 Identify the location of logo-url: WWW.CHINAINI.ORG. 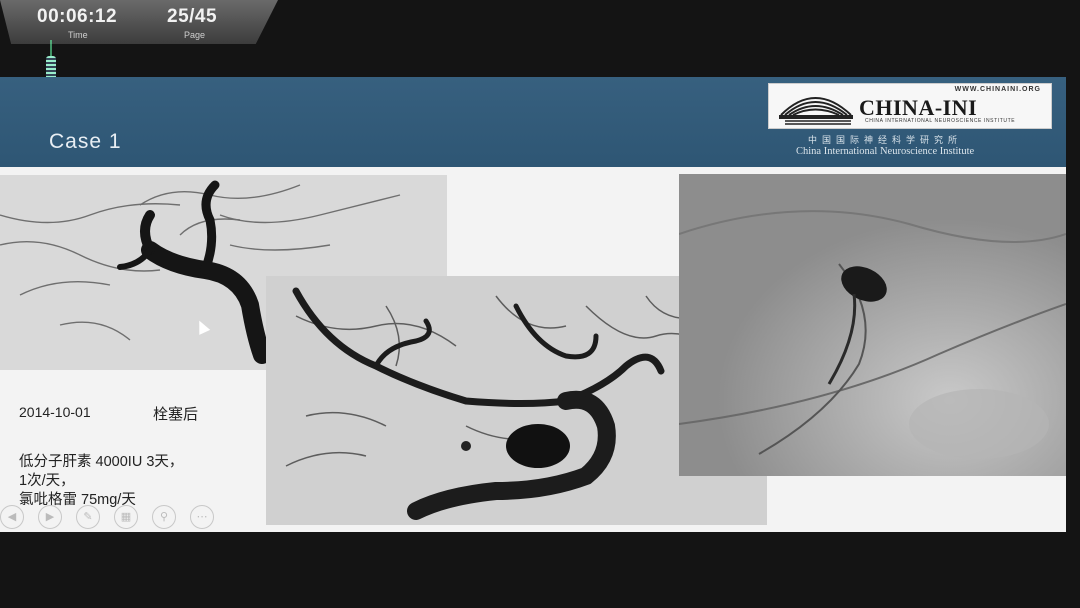
(997, 89).